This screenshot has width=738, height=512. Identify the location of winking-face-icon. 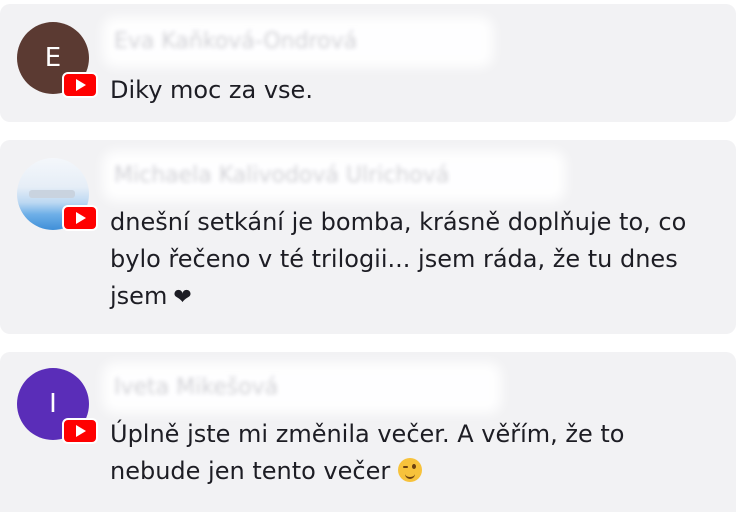
(410, 470).